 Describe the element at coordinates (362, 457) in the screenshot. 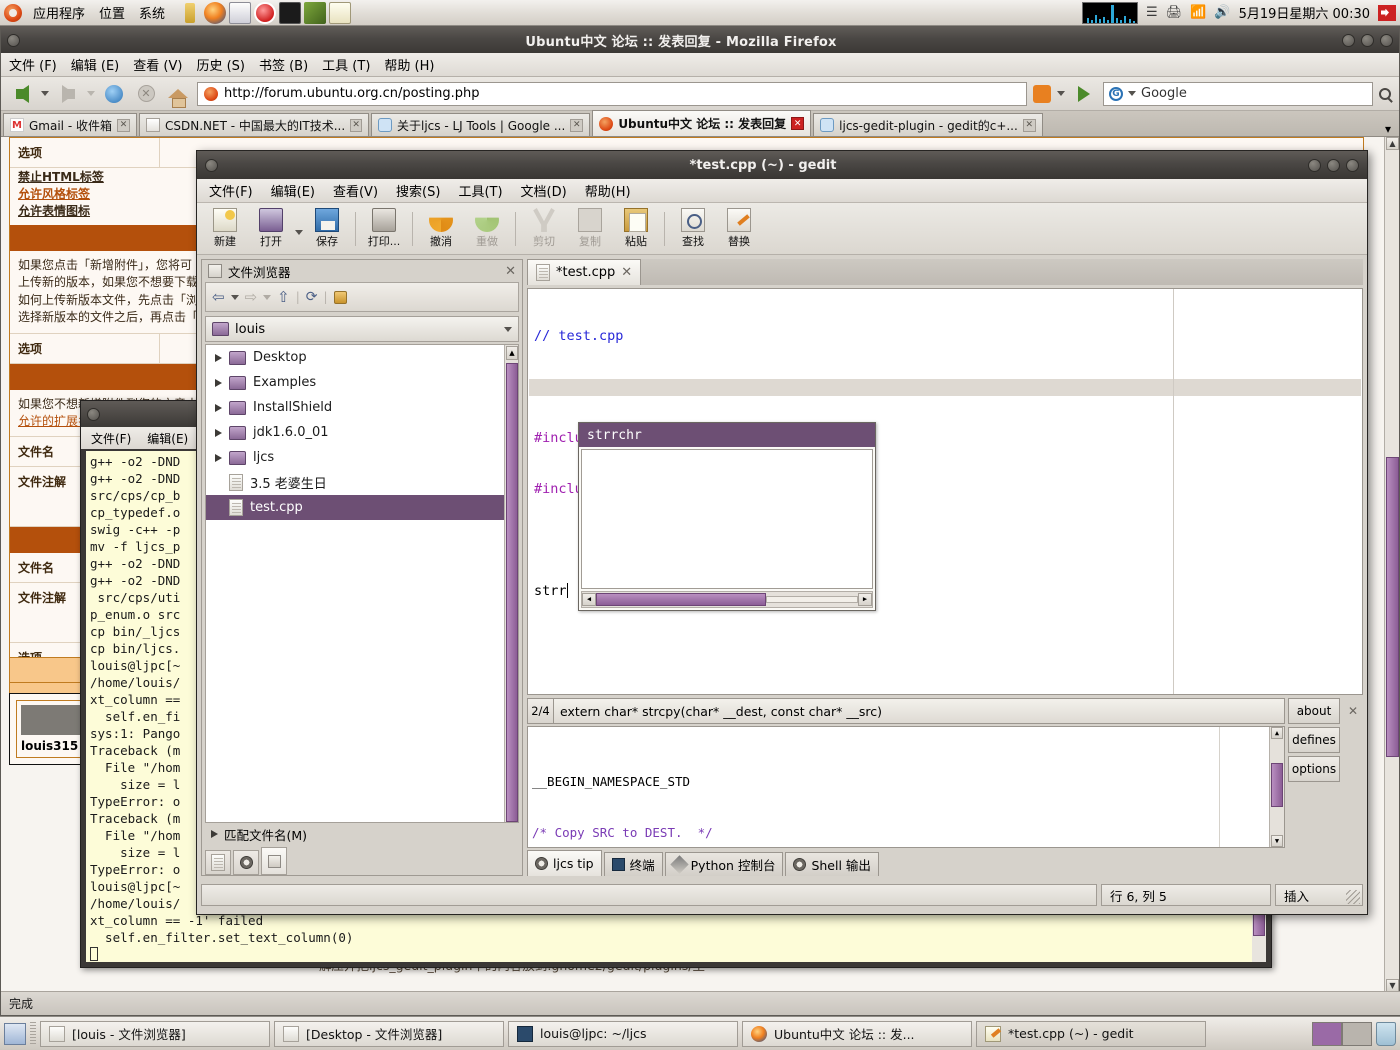

I see `file-list-item: ljcs` at that location.